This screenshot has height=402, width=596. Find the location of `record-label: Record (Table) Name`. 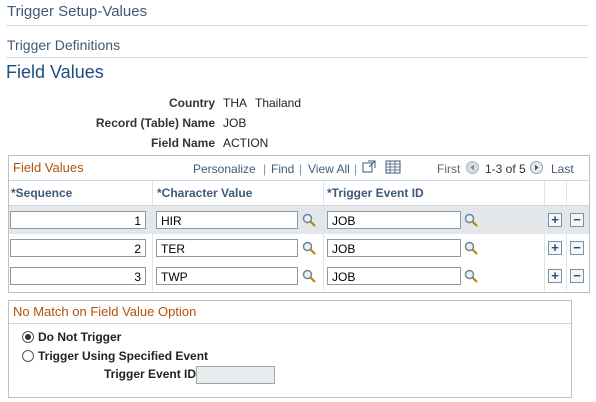

record-label: Record (Table) Name is located at coordinates (155, 123).